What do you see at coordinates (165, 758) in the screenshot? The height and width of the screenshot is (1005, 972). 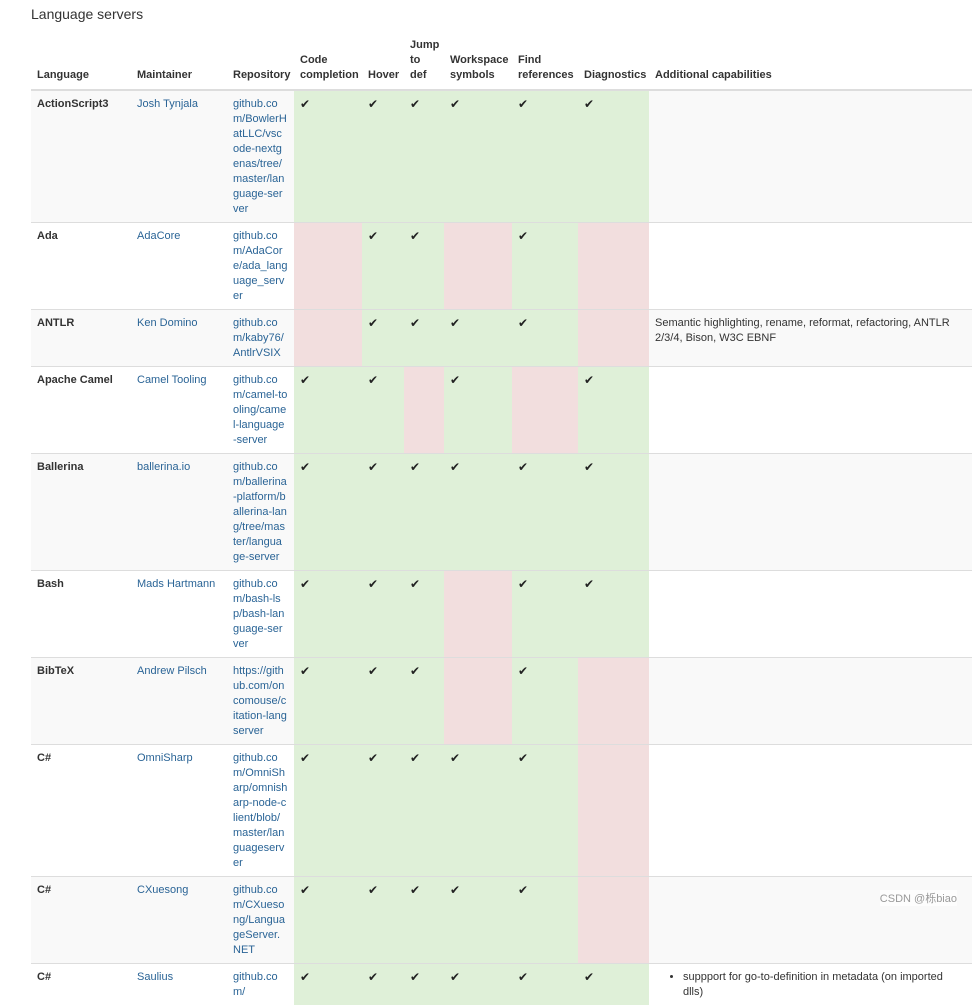 I see `maintainer-link: OmniSharp` at bounding box center [165, 758].